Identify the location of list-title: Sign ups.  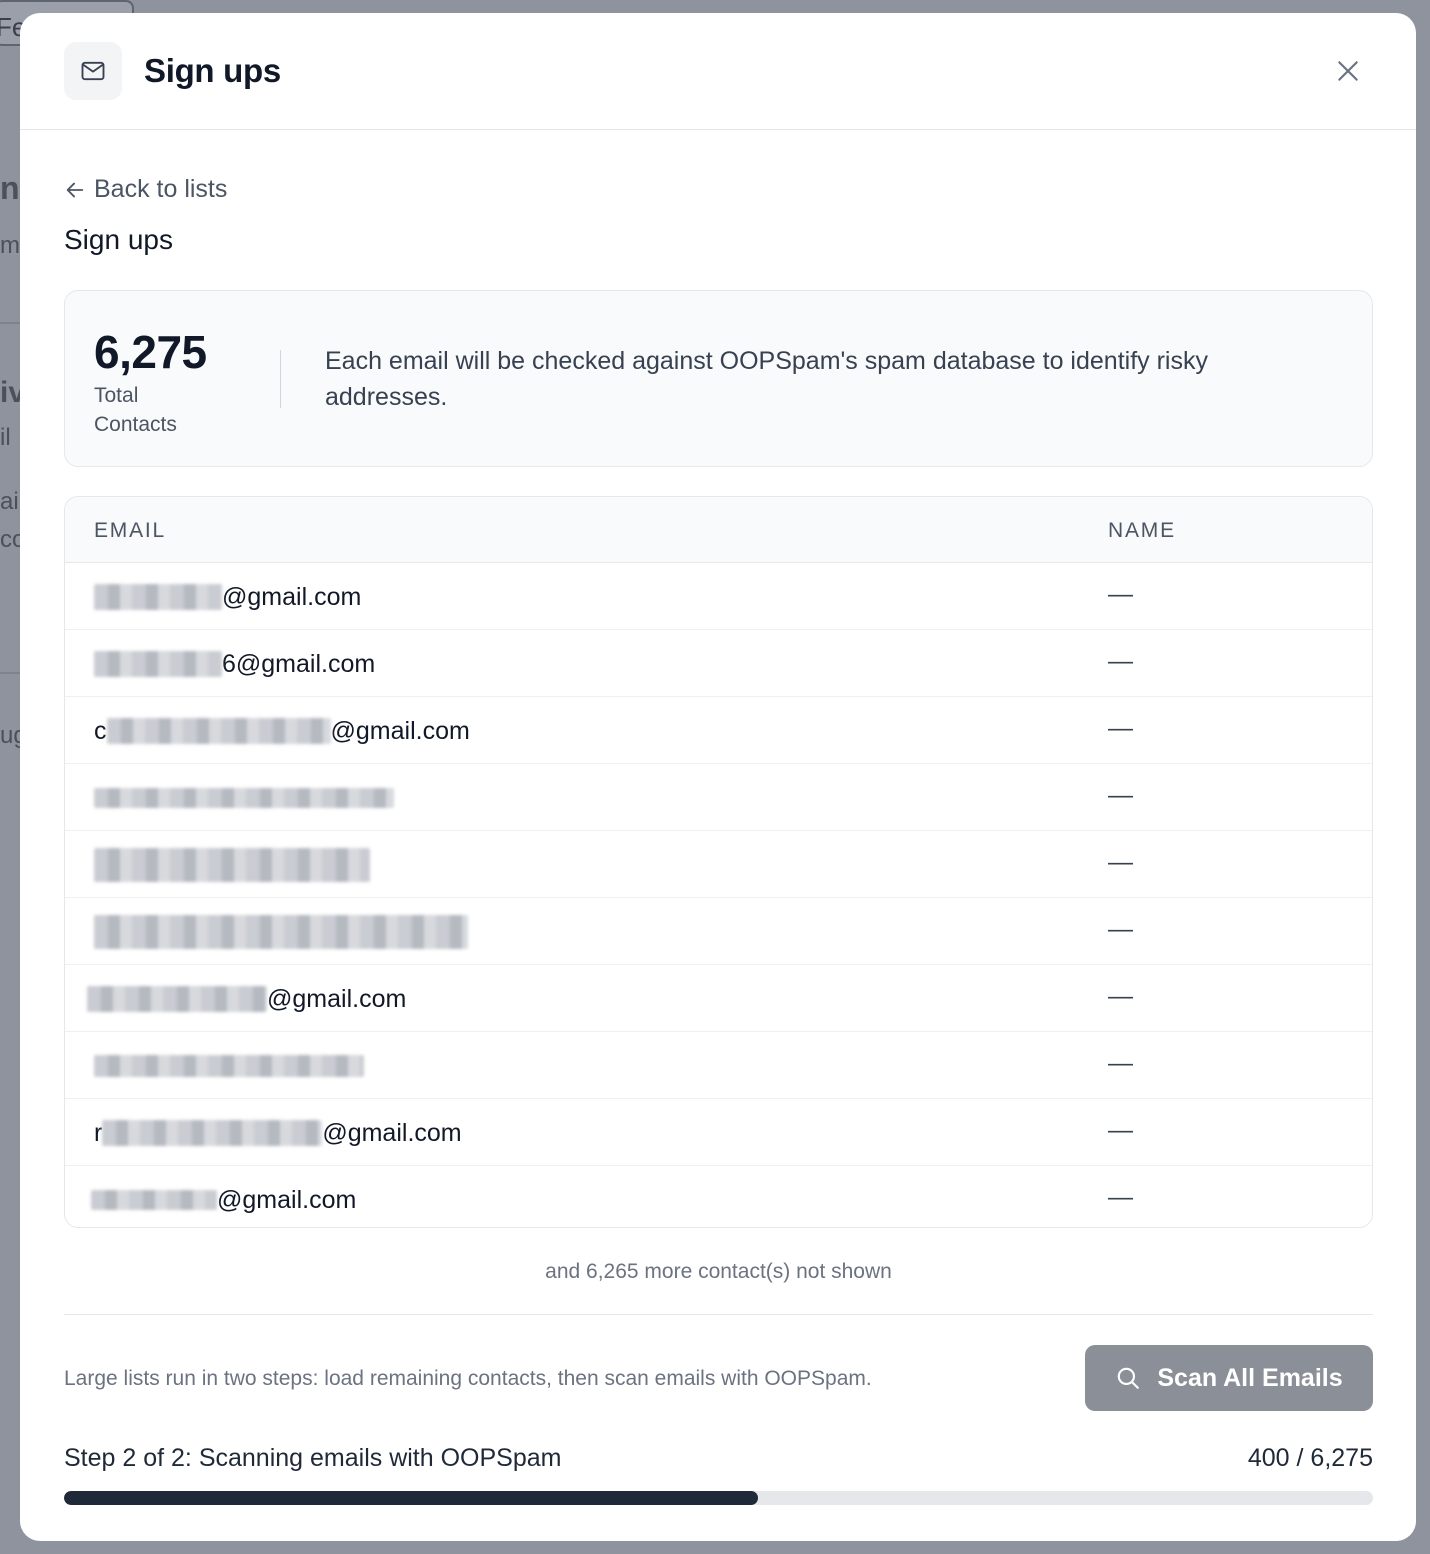
(118, 239).